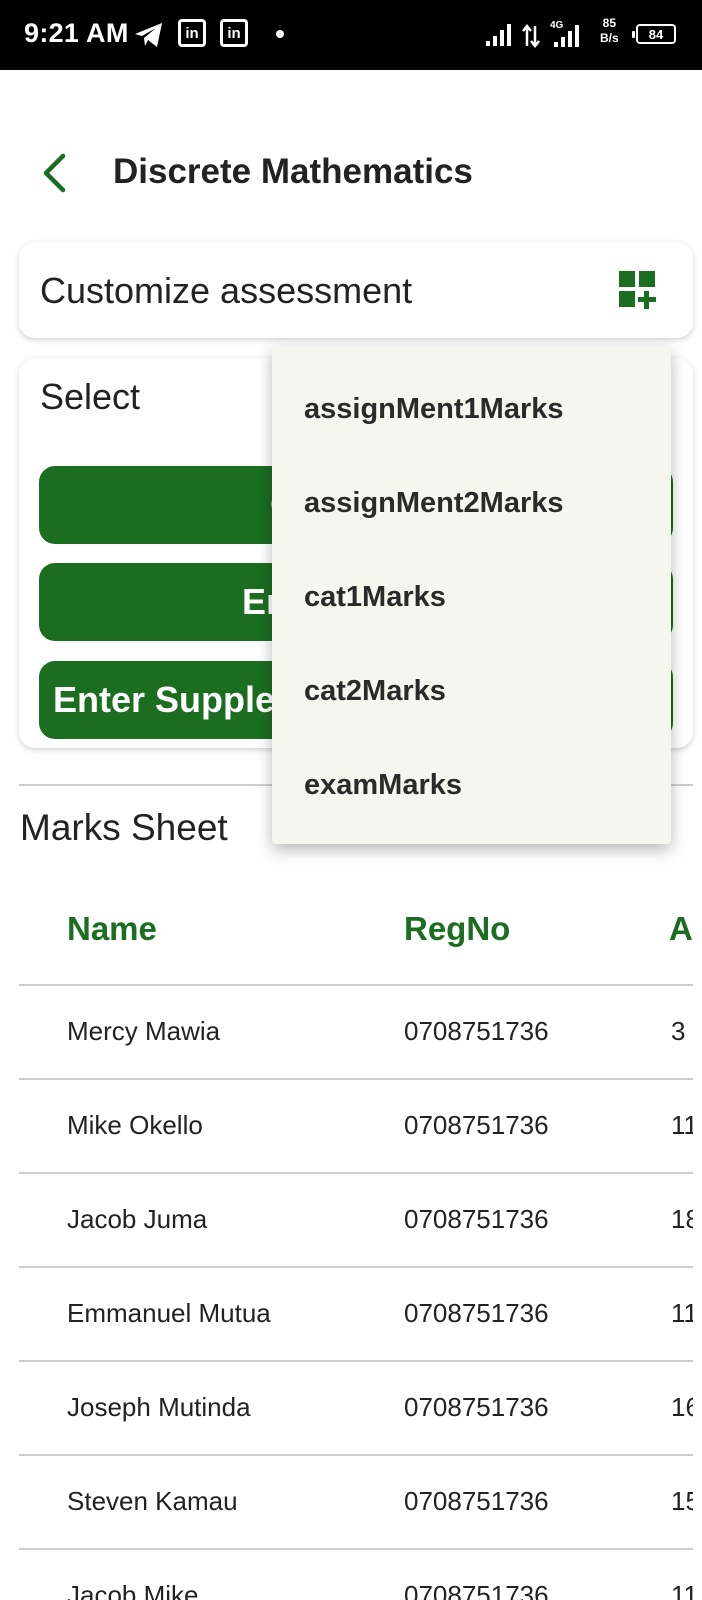 This screenshot has width=702, height=1600. What do you see at coordinates (226, 290) in the screenshot?
I see `customize-assessment-label: Customize assessment` at bounding box center [226, 290].